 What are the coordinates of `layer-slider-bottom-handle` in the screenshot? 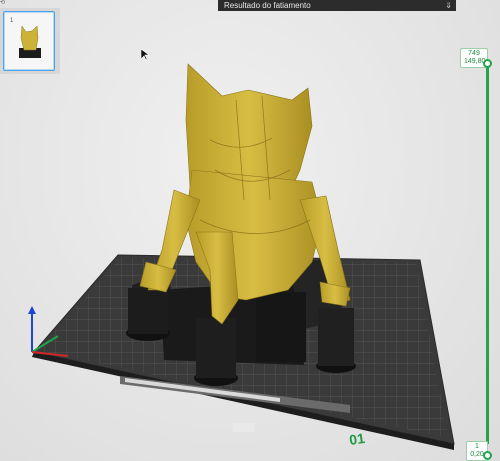 It's located at (487, 455).